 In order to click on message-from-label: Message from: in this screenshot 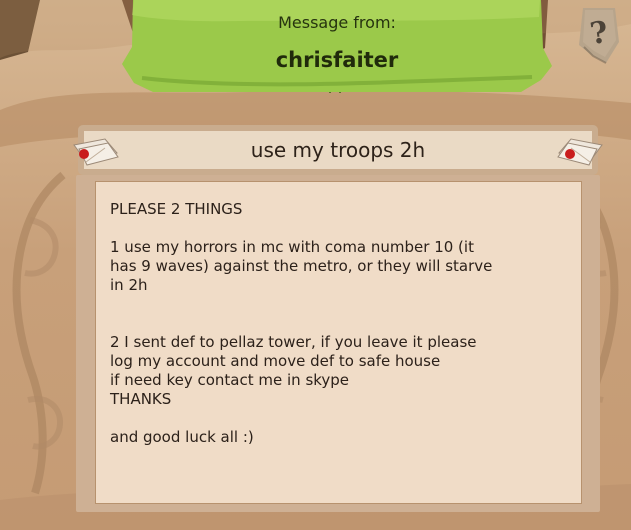, I will do `click(337, 22)`.